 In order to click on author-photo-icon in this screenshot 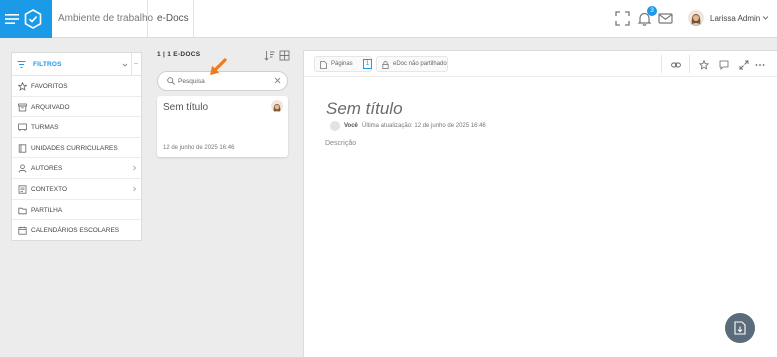, I will do `click(277, 108)`.